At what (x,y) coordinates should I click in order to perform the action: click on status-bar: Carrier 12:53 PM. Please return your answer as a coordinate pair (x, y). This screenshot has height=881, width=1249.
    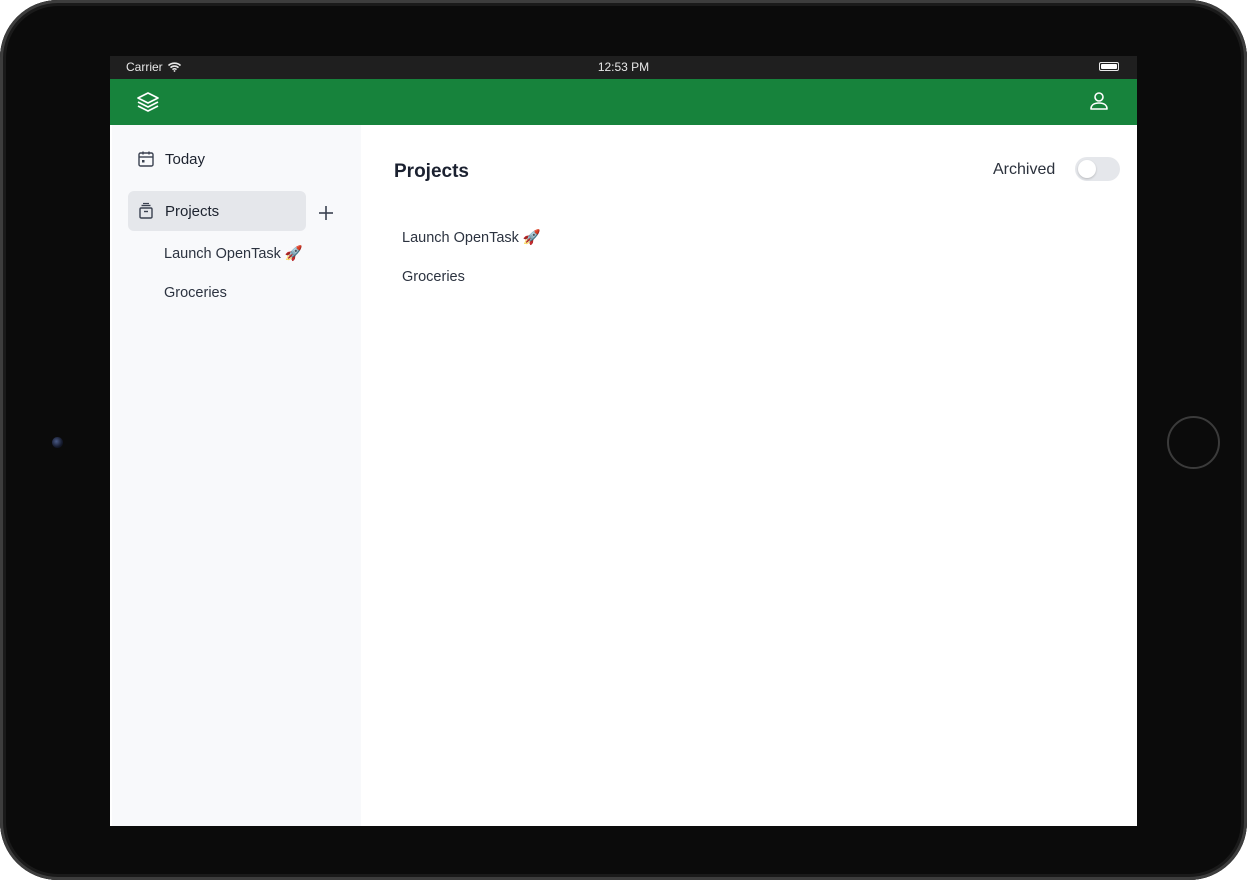
    Looking at the image, I should click on (623, 67).